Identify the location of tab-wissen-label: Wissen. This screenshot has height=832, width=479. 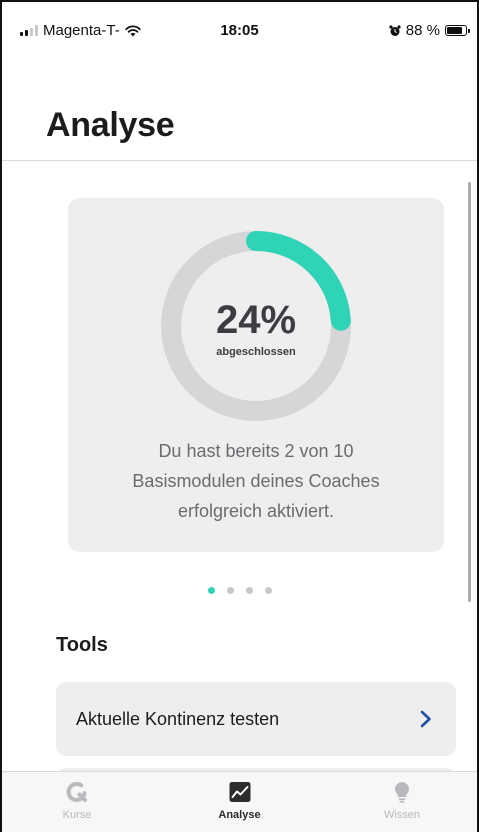
(402, 815).